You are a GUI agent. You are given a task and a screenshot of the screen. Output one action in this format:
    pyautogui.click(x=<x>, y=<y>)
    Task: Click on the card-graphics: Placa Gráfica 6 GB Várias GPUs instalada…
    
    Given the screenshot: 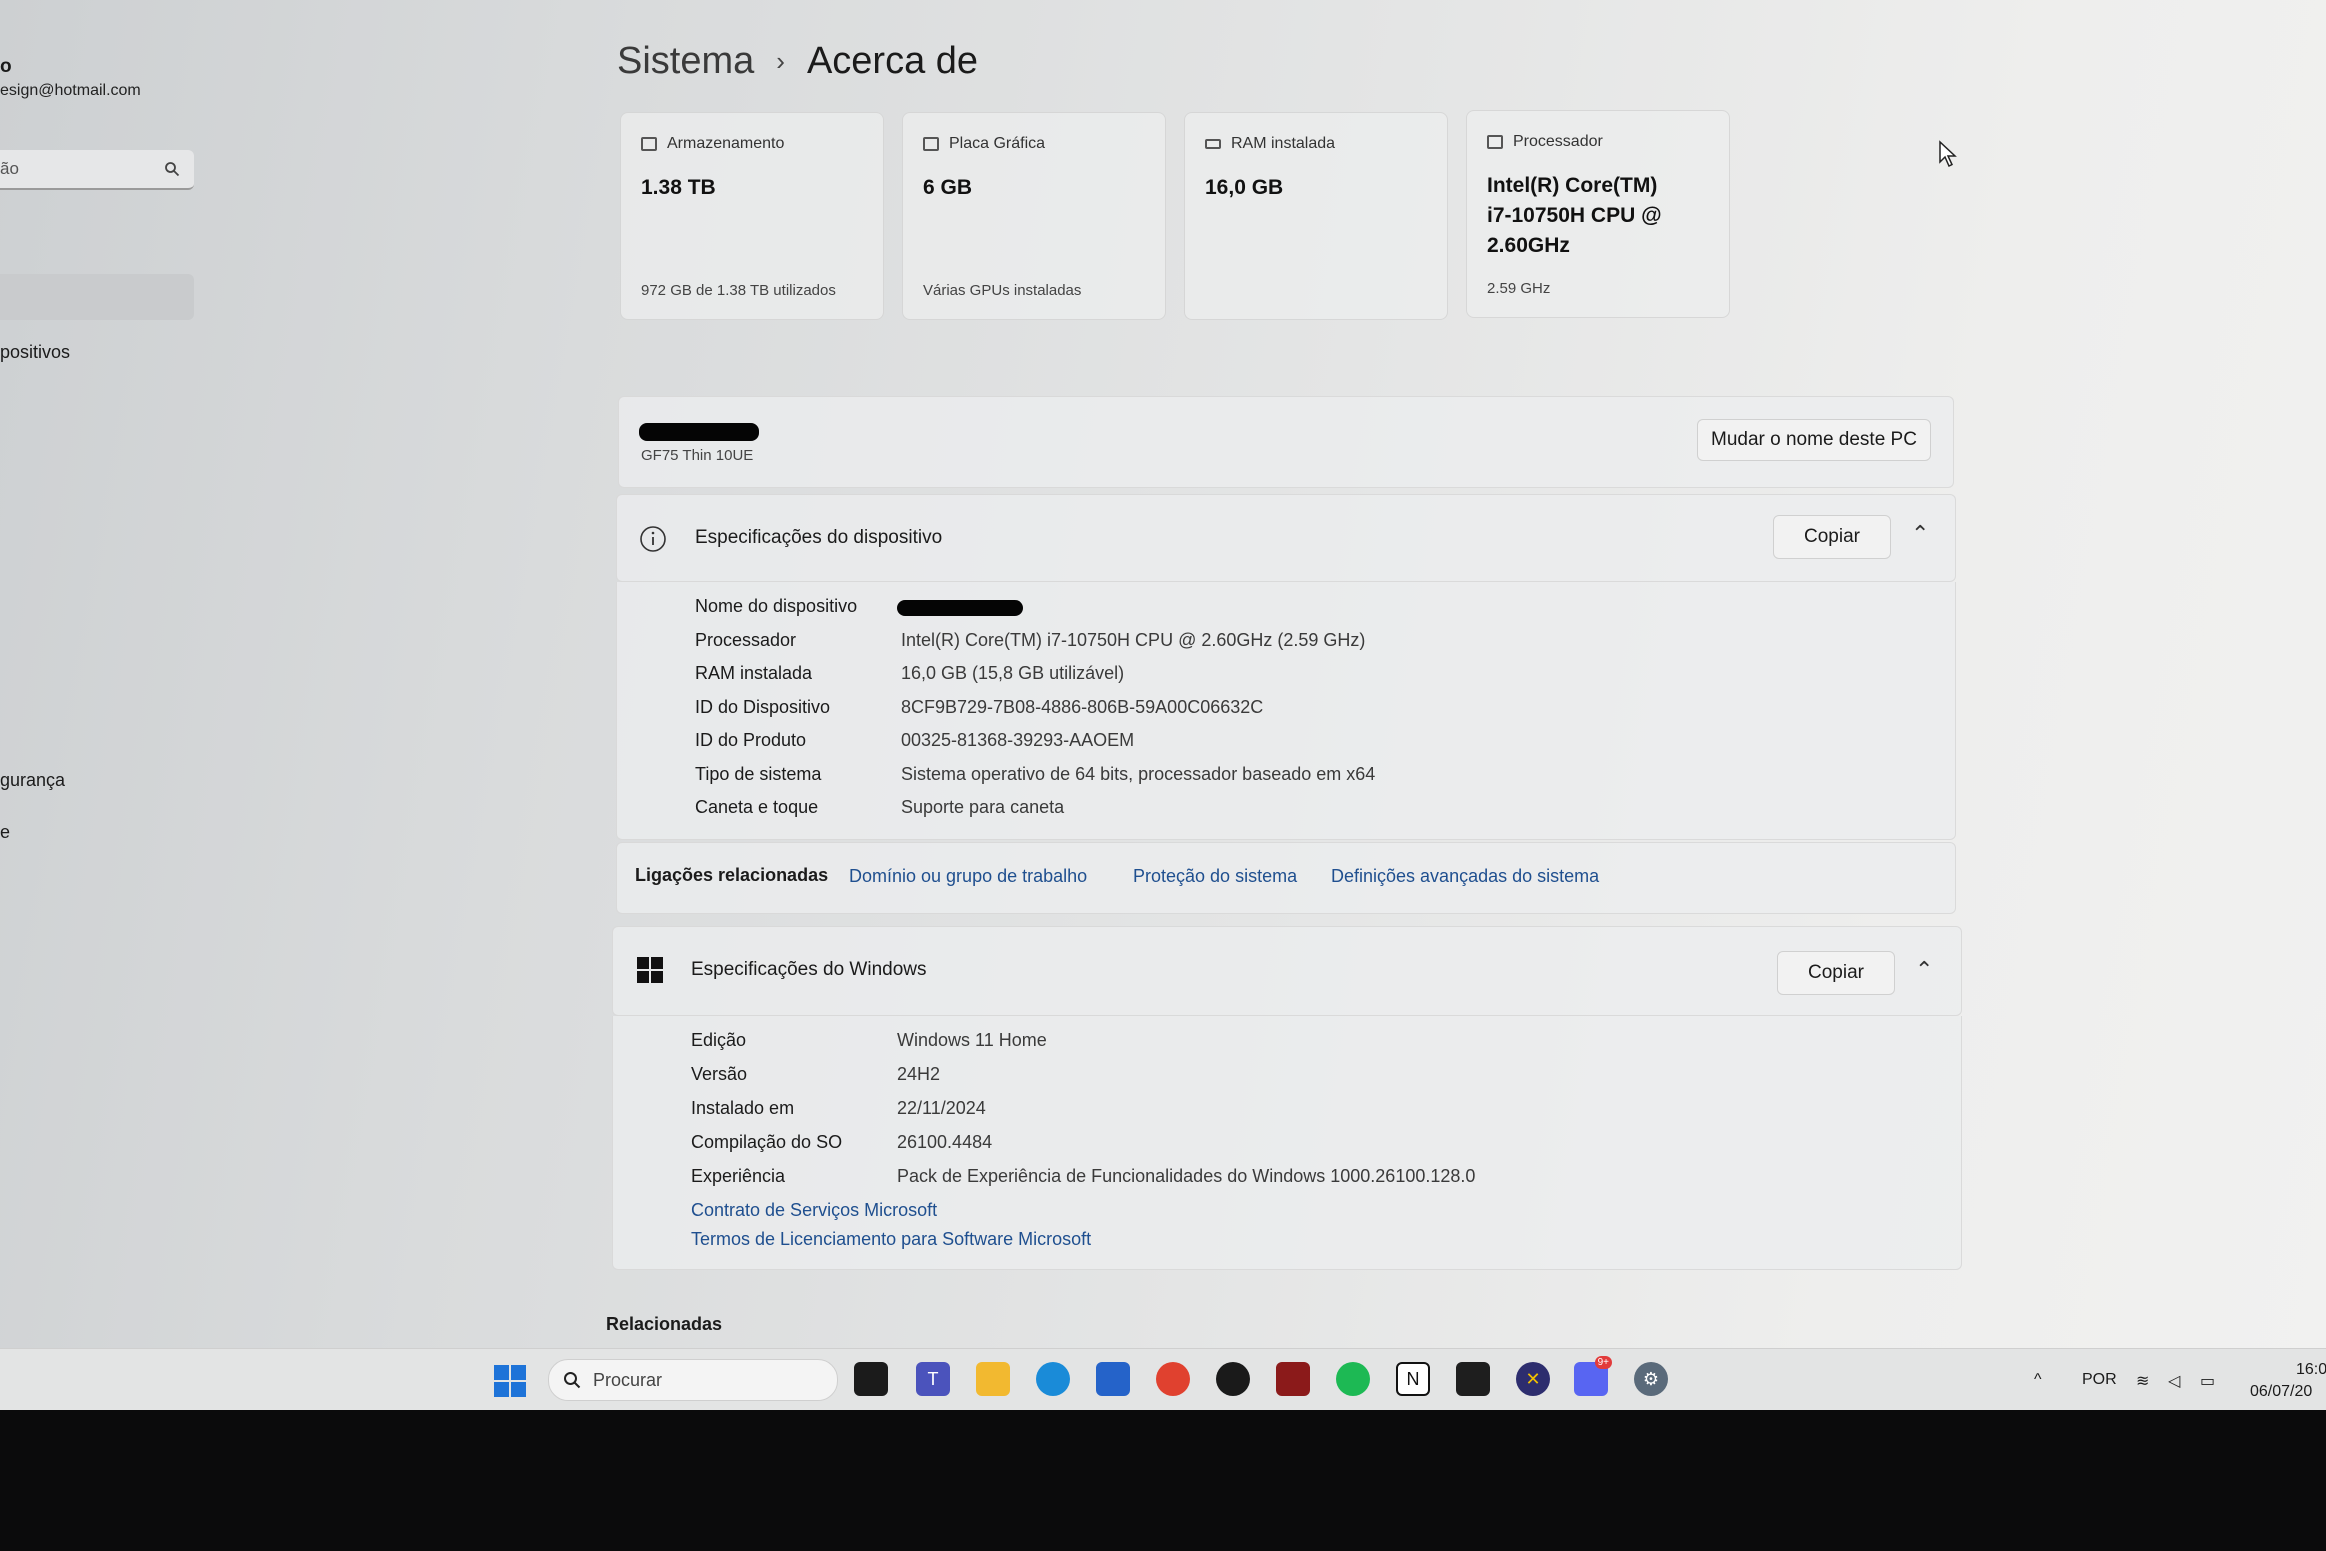 What is the action you would take?
    pyautogui.click(x=1034, y=216)
    